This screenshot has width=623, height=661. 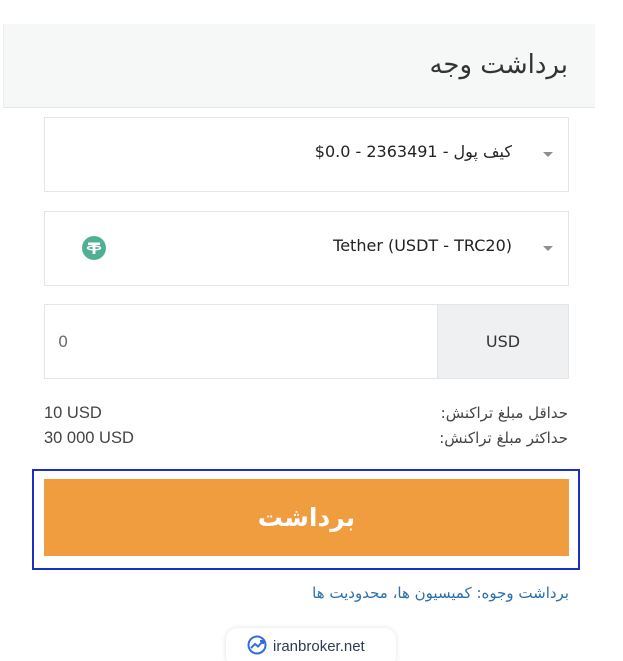 I want to click on amount-group: USD, so click(x=306, y=341).